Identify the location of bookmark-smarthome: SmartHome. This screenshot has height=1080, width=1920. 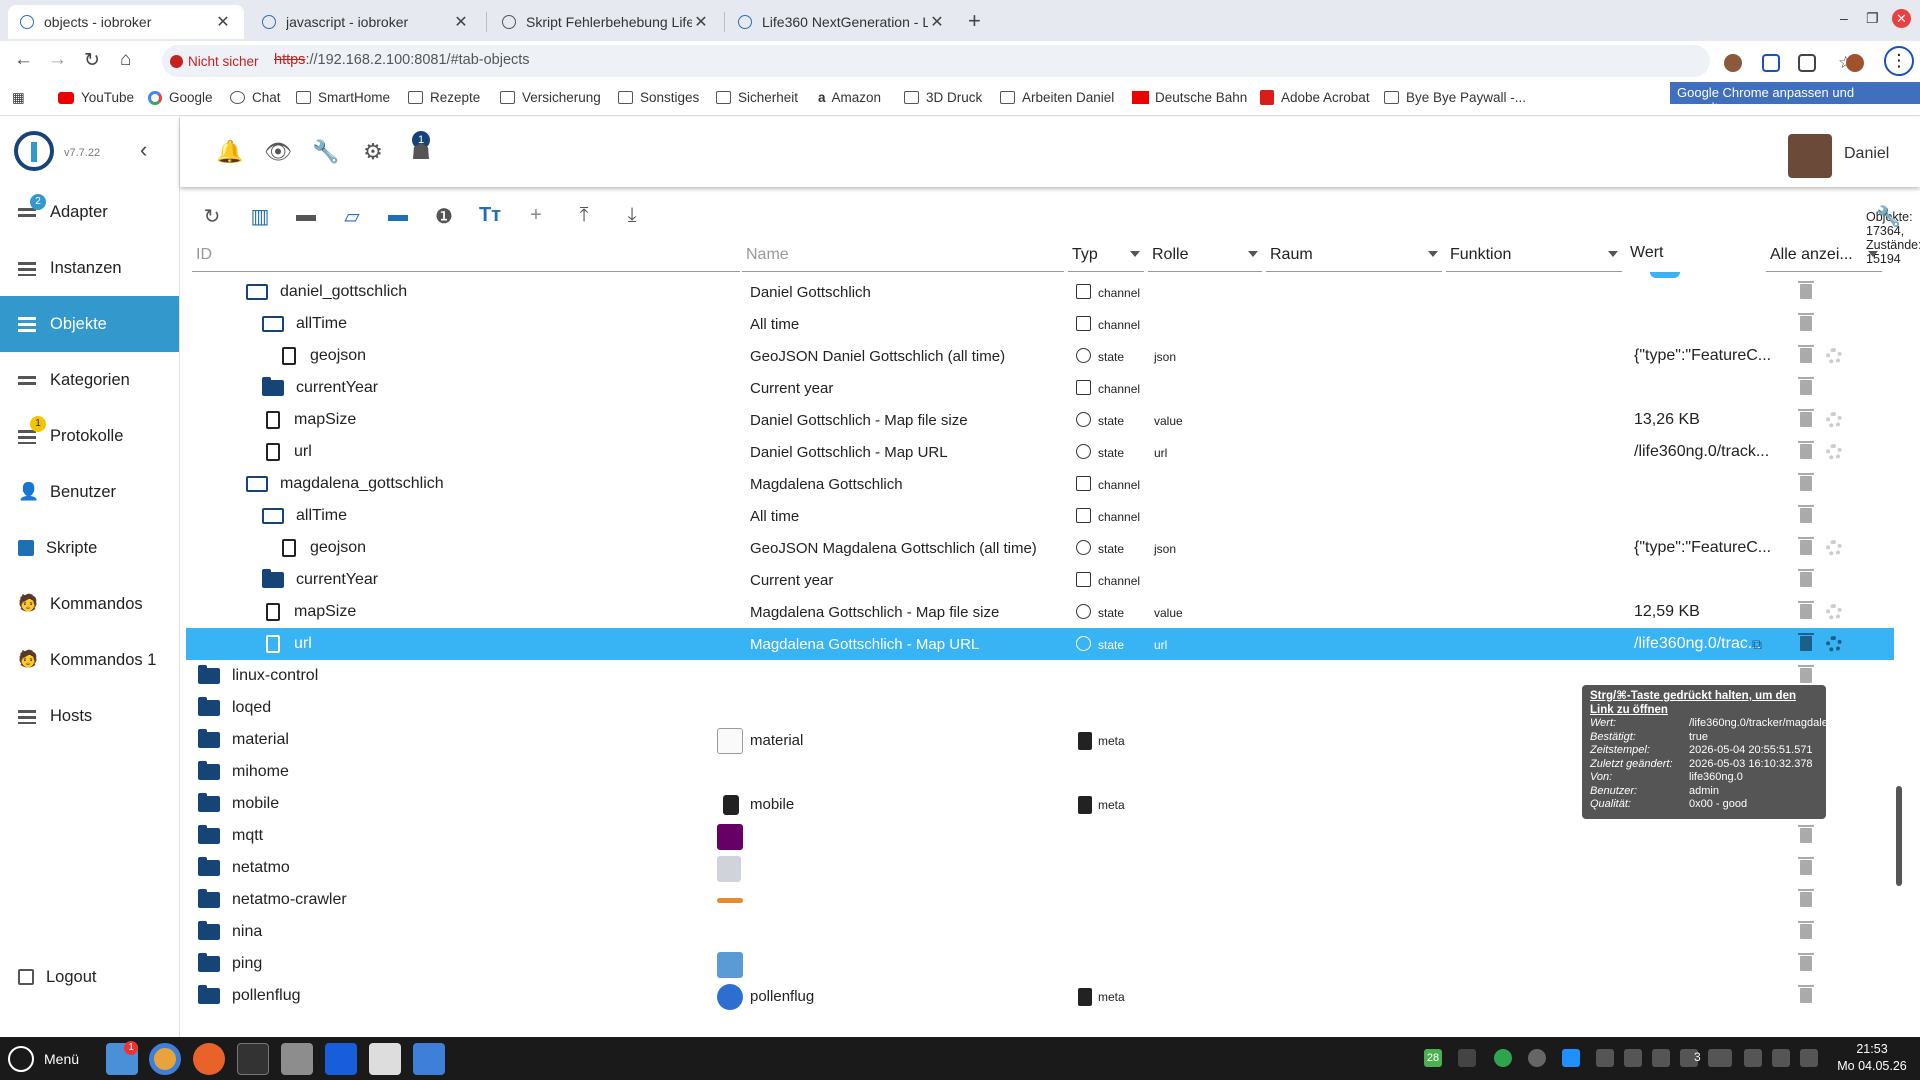
(343, 97).